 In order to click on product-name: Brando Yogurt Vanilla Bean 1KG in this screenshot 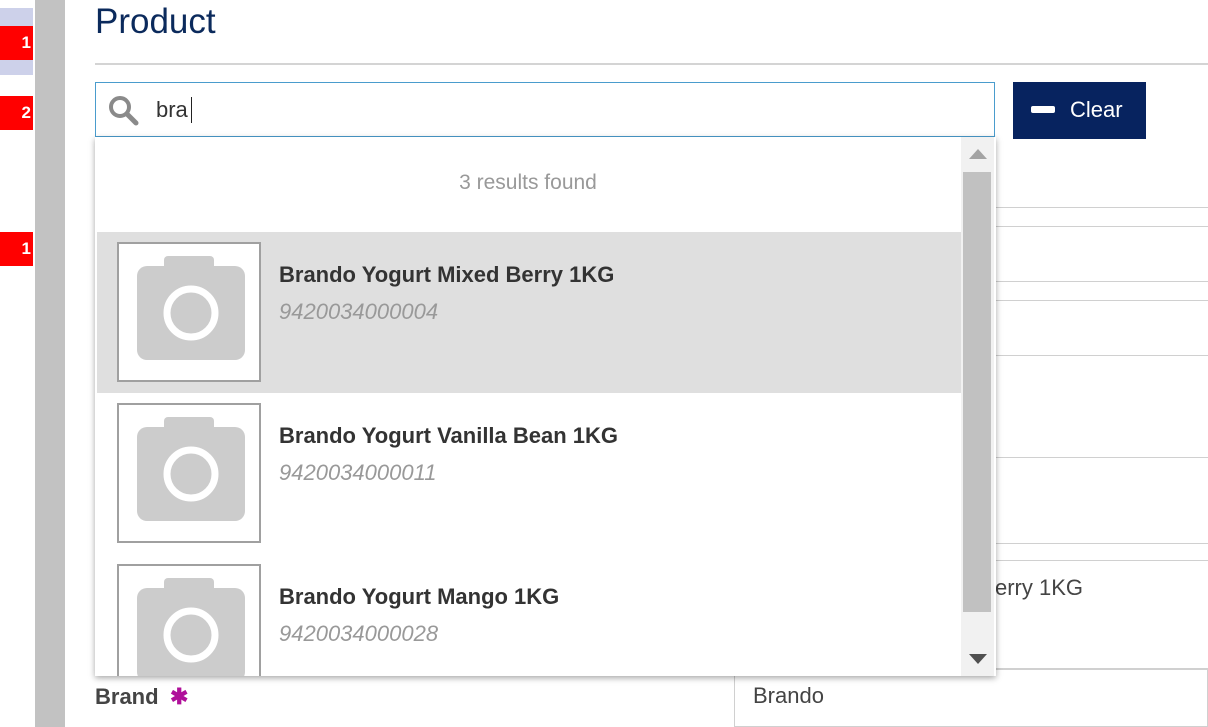, I will do `click(449, 435)`.